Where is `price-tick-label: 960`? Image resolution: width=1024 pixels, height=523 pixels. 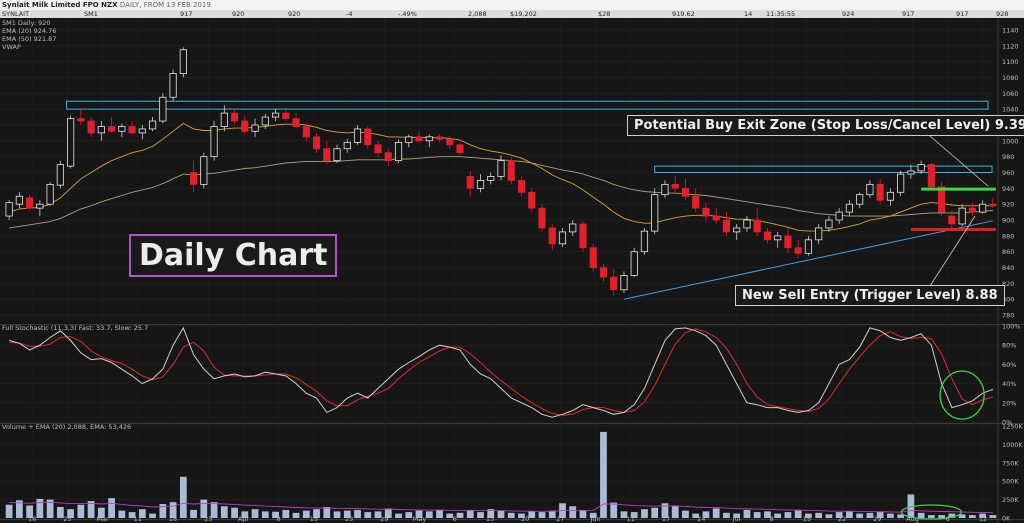 price-tick-label: 960 is located at coordinates (1008, 173).